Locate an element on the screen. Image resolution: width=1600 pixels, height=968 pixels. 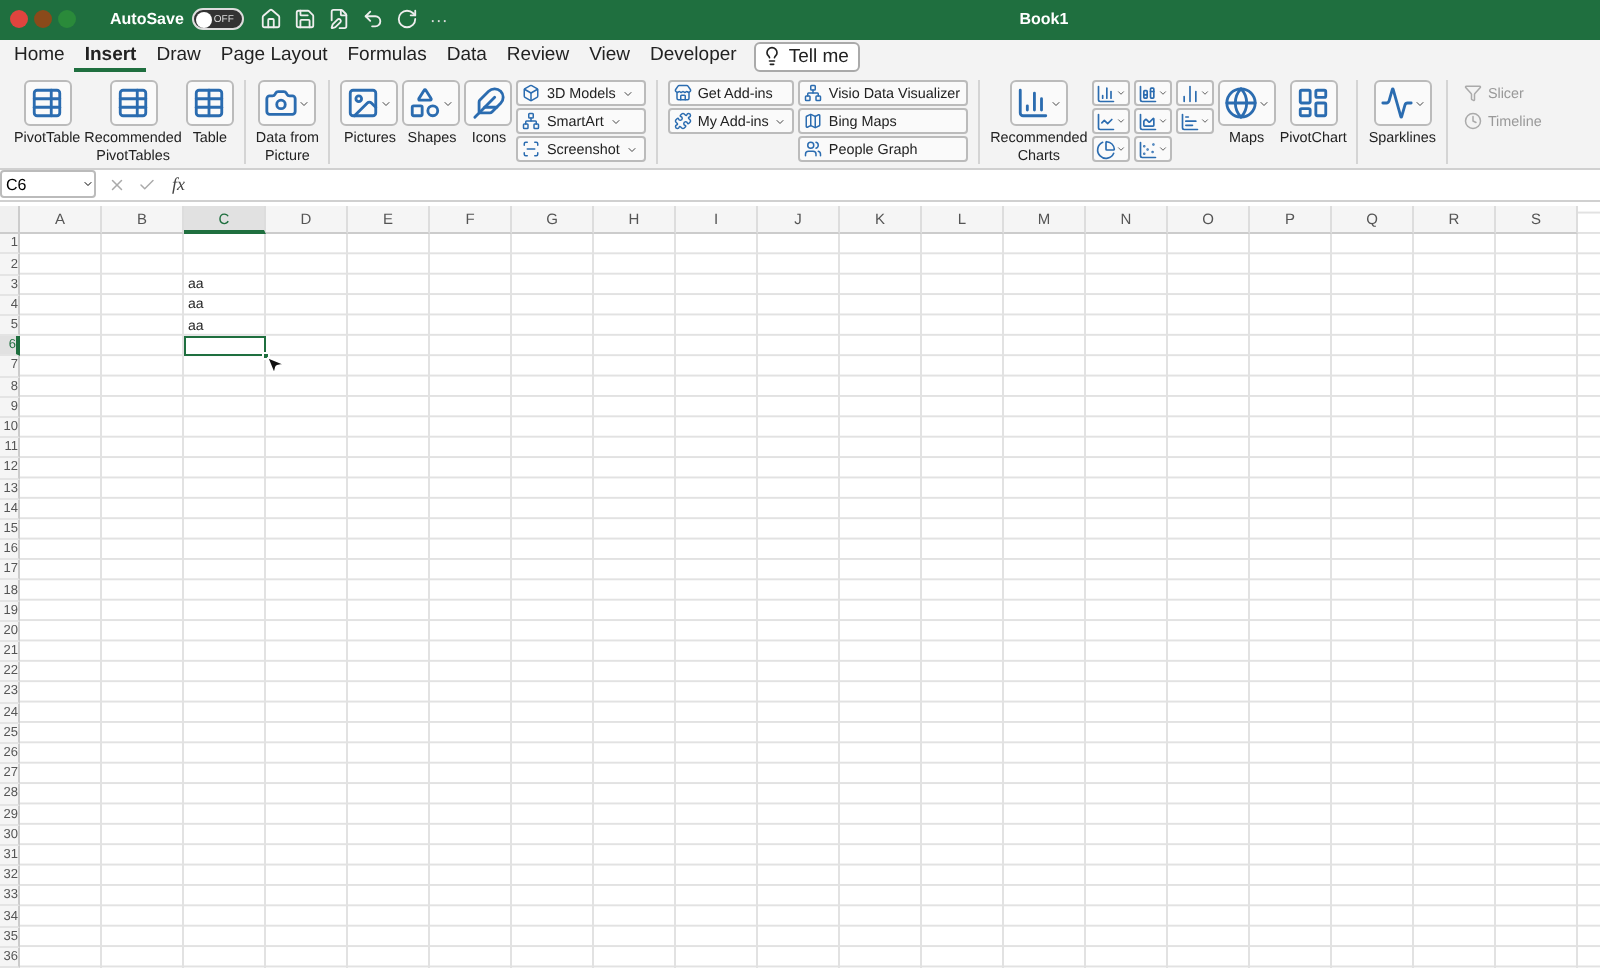
scatter-chart-icon is located at coordinates (1147, 149).